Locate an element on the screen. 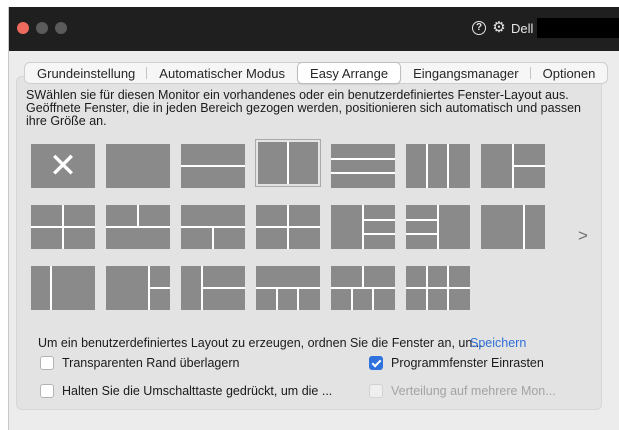 This screenshot has height=430, width=619. layout-wide-left-two-right is located at coordinates (138, 288).